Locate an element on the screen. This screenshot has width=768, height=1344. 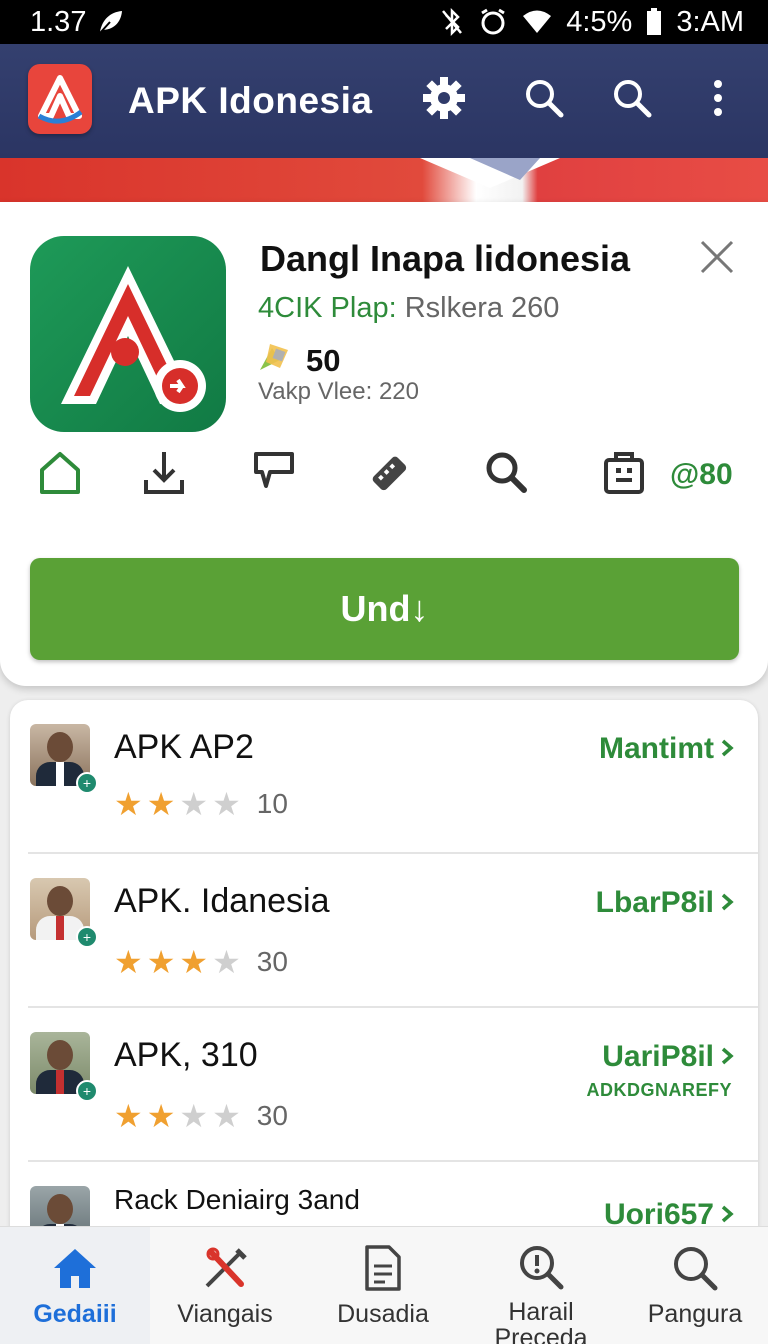
alarm-icon is located at coordinates (493, 22).